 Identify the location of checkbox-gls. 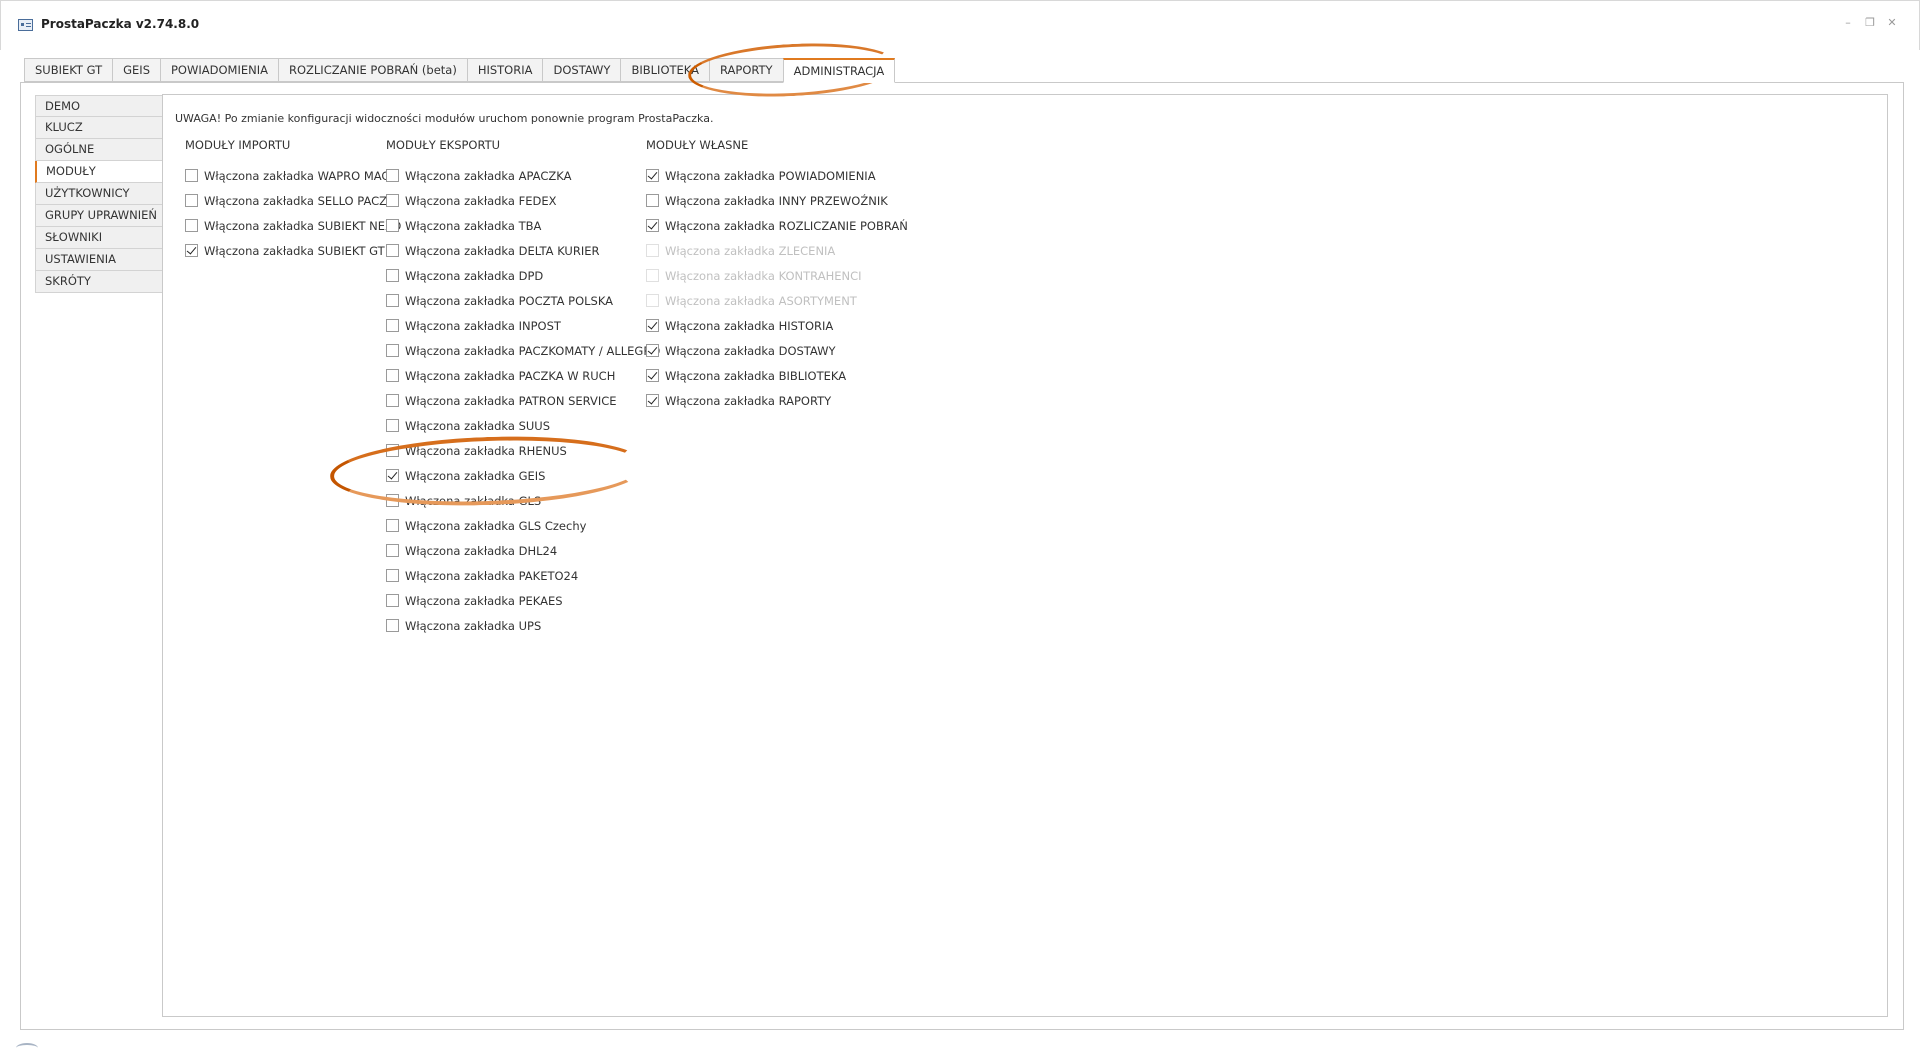
(392, 500).